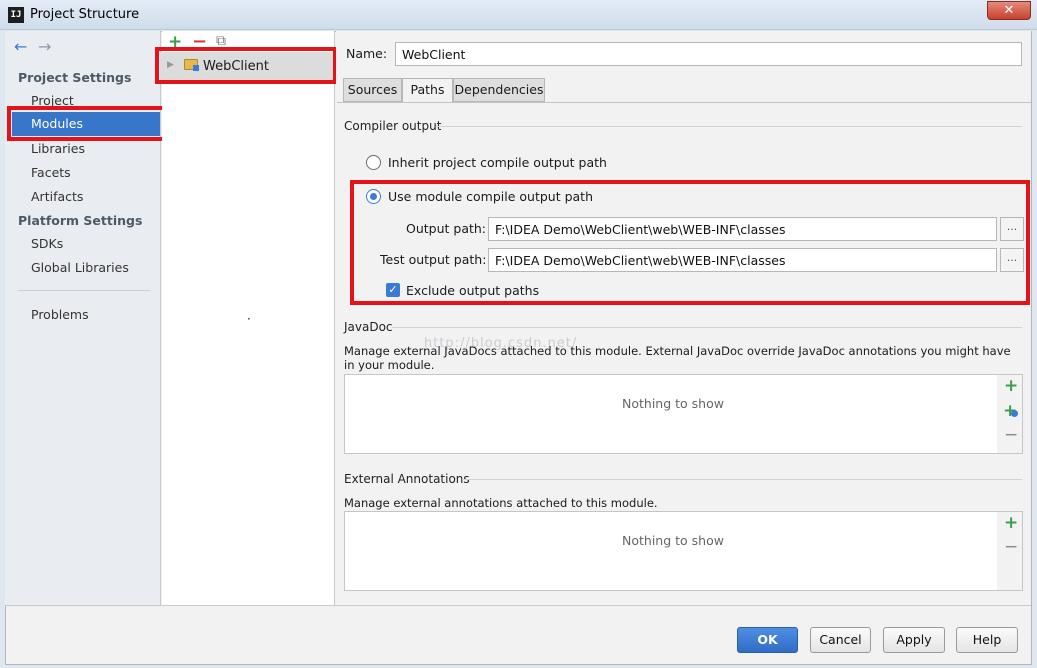  Describe the element at coordinates (393, 126) in the screenshot. I see `compiler-output-heading: Compiler output` at that location.